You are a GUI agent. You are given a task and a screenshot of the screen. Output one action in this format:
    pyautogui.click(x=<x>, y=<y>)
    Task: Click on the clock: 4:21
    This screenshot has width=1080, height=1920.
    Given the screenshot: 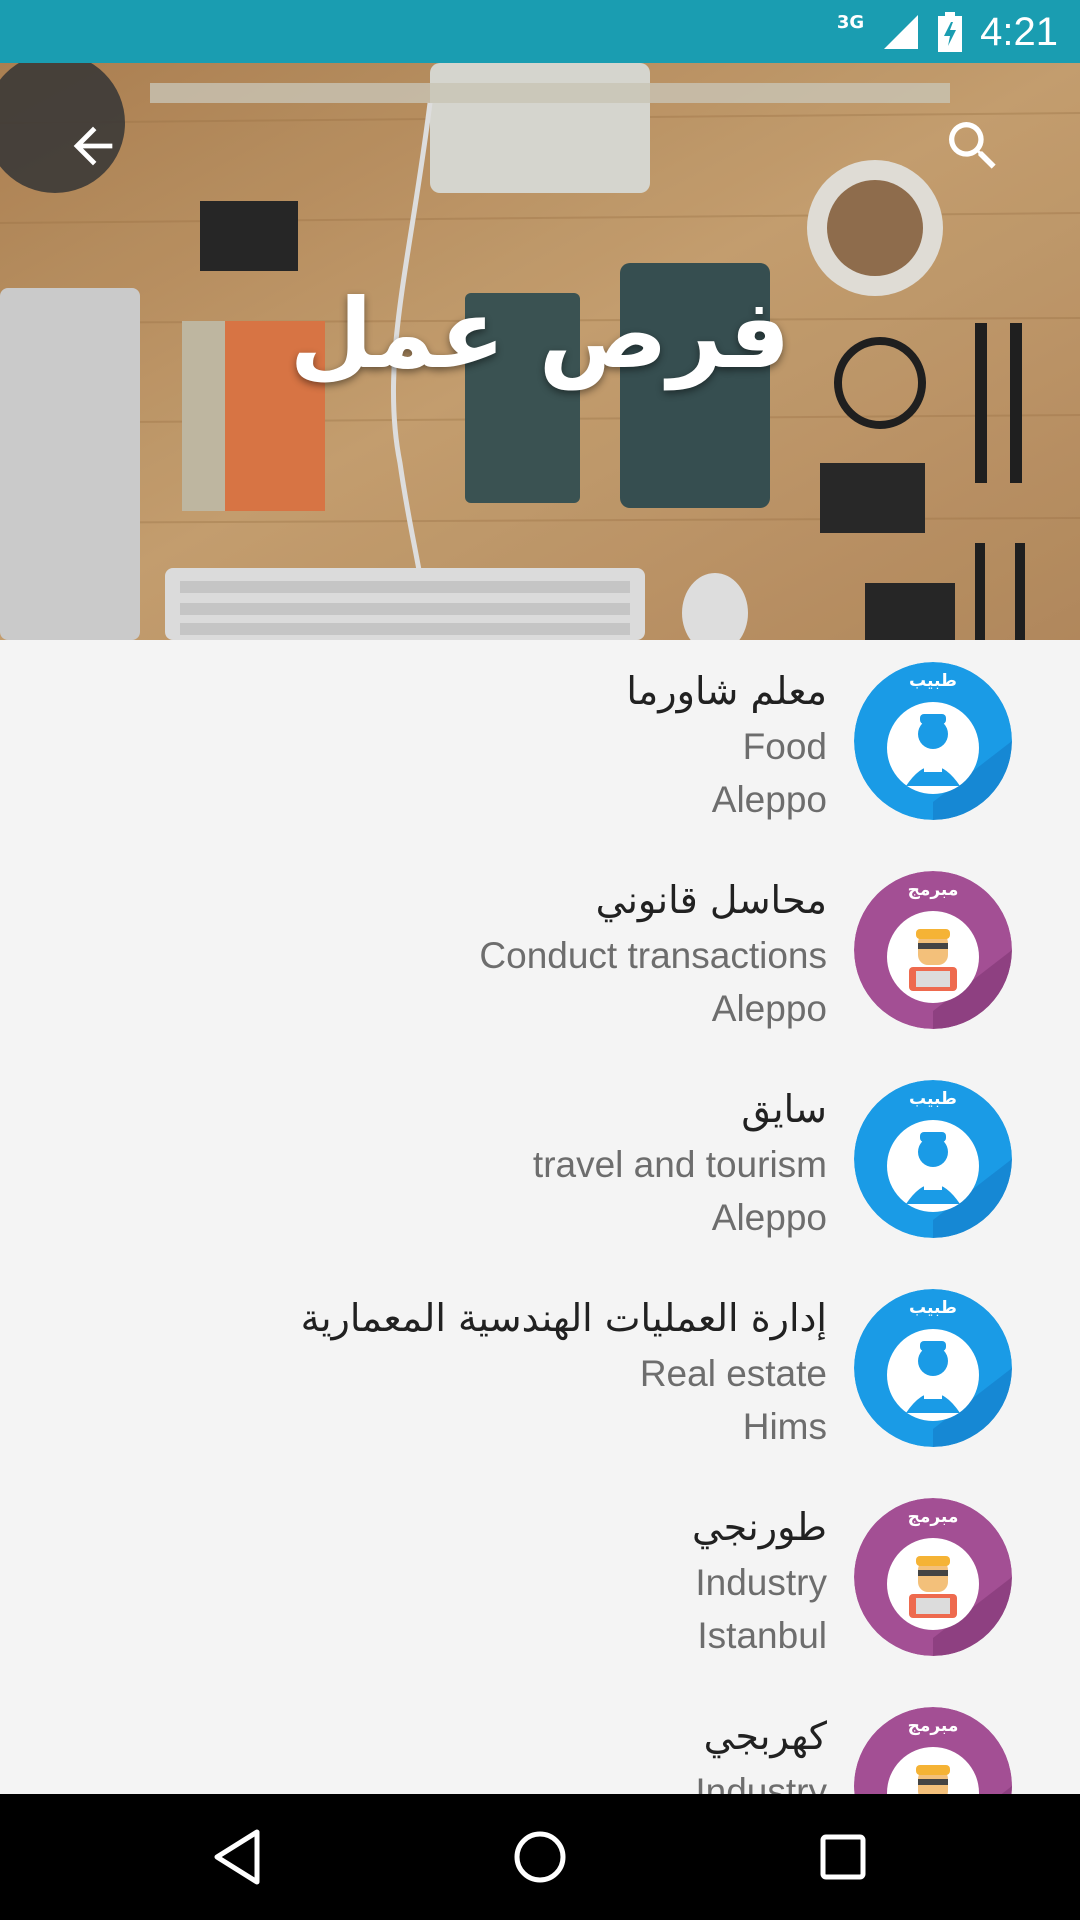 What is the action you would take?
    pyautogui.click(x=1019, y=31)
    